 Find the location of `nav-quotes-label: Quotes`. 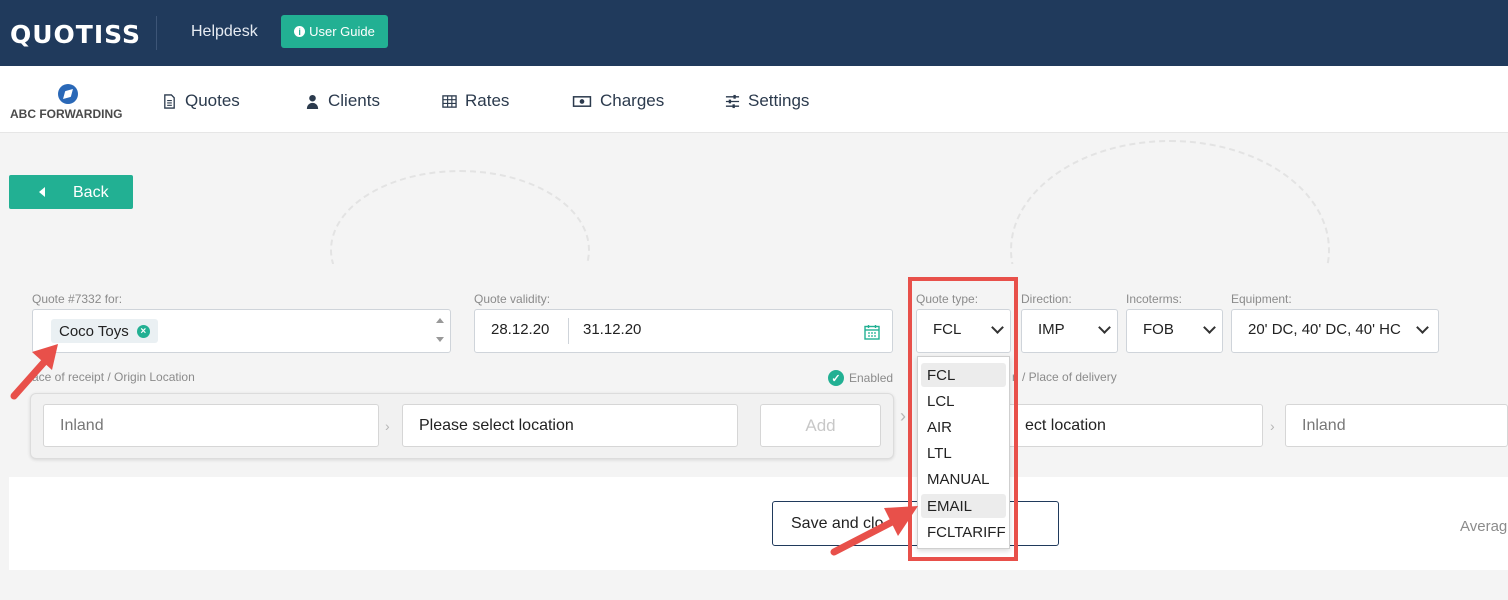

nav-quotes-label: Quotes is located at coordinates (212, 100).